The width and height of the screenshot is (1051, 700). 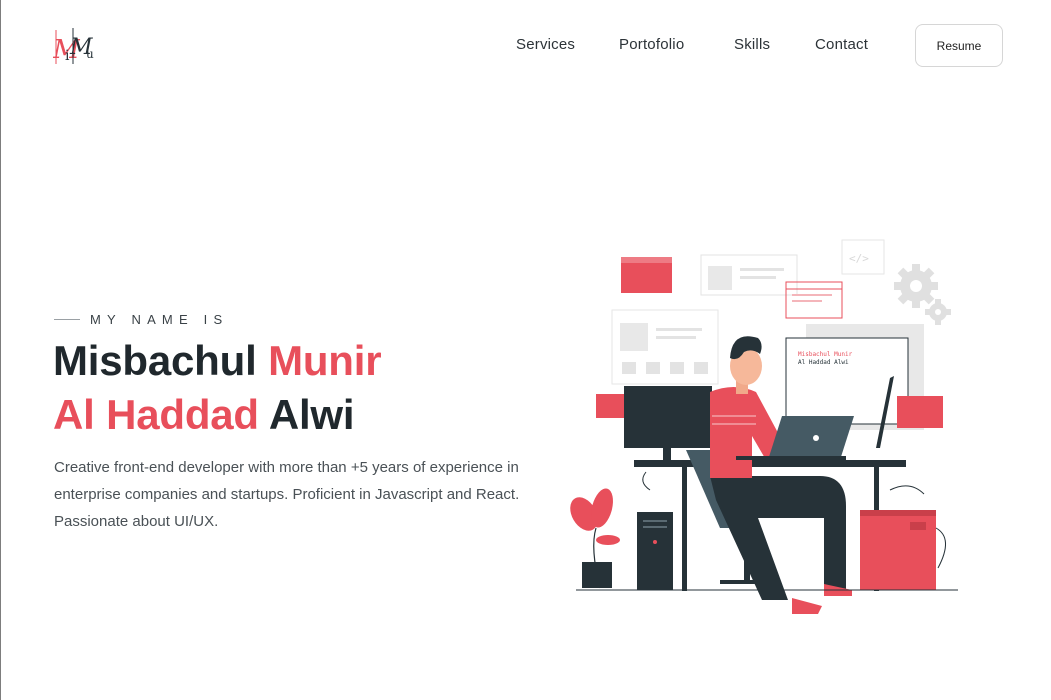 I want to click on nav-contact: Contact, so click(x=841, y=44).